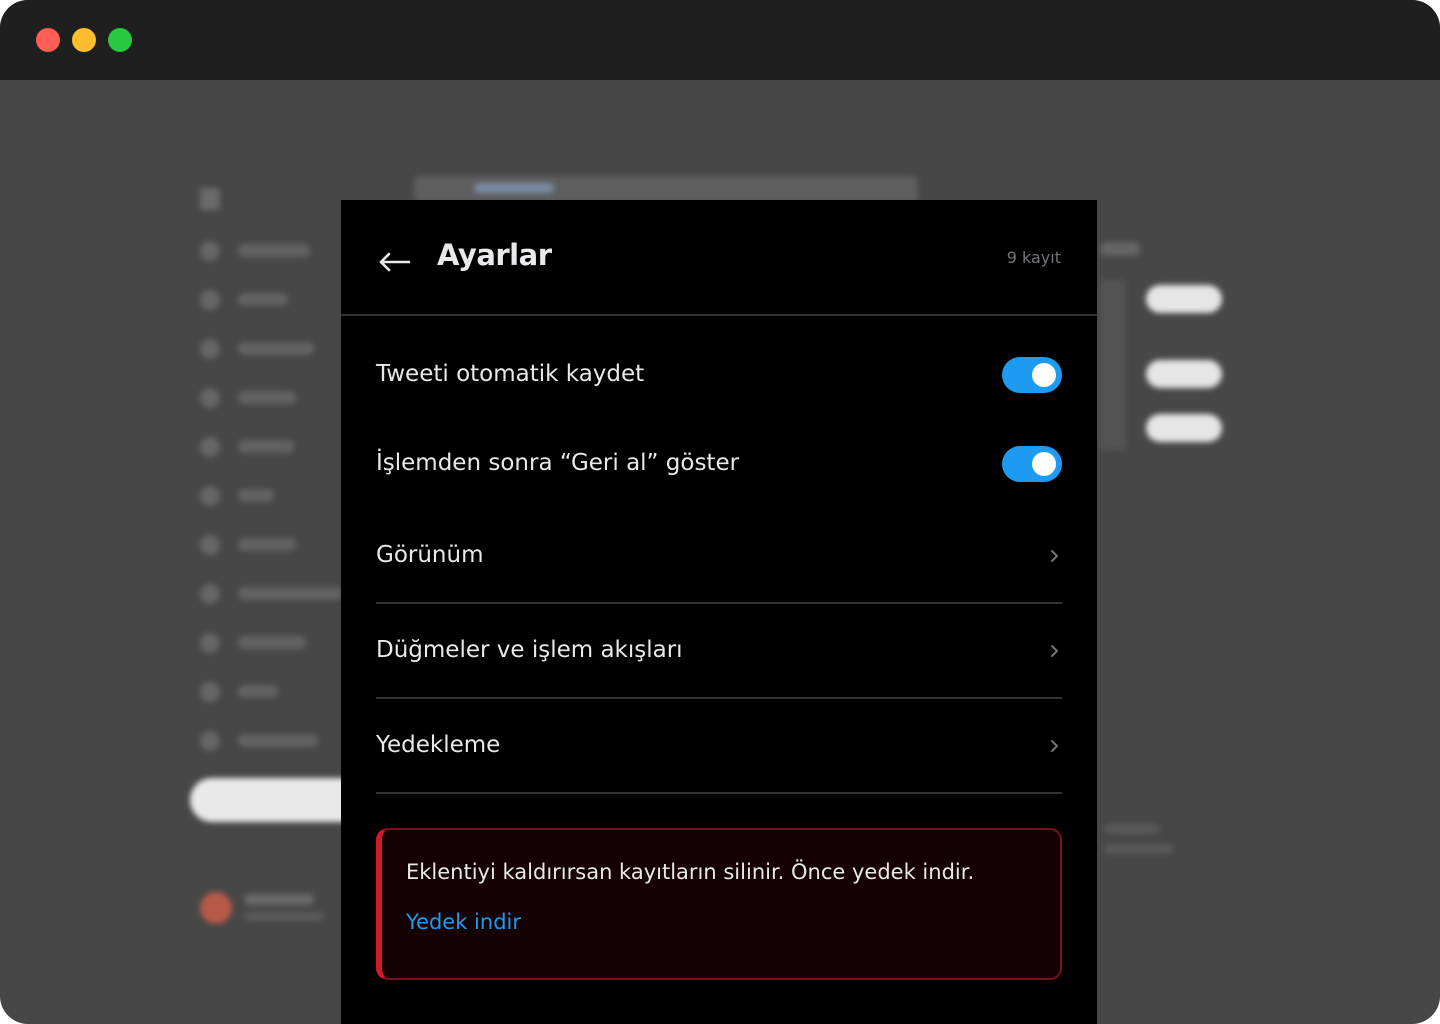 The width and height of the screenshot is (1440, 1024). I want to click on nav-item-label: Yedekleme, so click(438, 745).